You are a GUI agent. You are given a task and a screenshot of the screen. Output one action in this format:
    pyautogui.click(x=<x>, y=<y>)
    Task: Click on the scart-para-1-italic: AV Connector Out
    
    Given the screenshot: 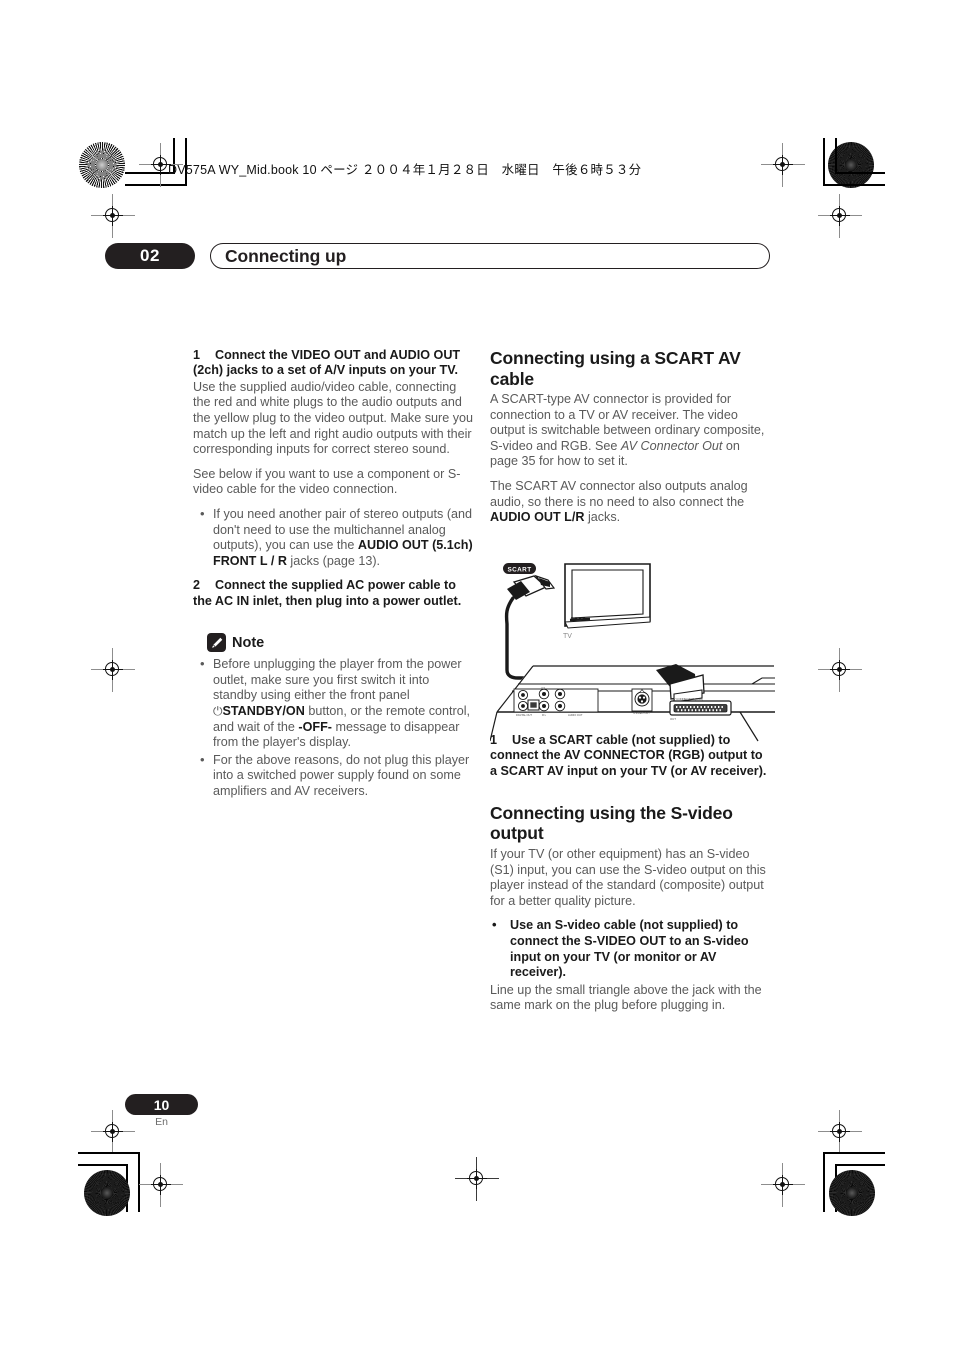 What is the action you would take?
    pyautogui.click(x=671, y=445)
    